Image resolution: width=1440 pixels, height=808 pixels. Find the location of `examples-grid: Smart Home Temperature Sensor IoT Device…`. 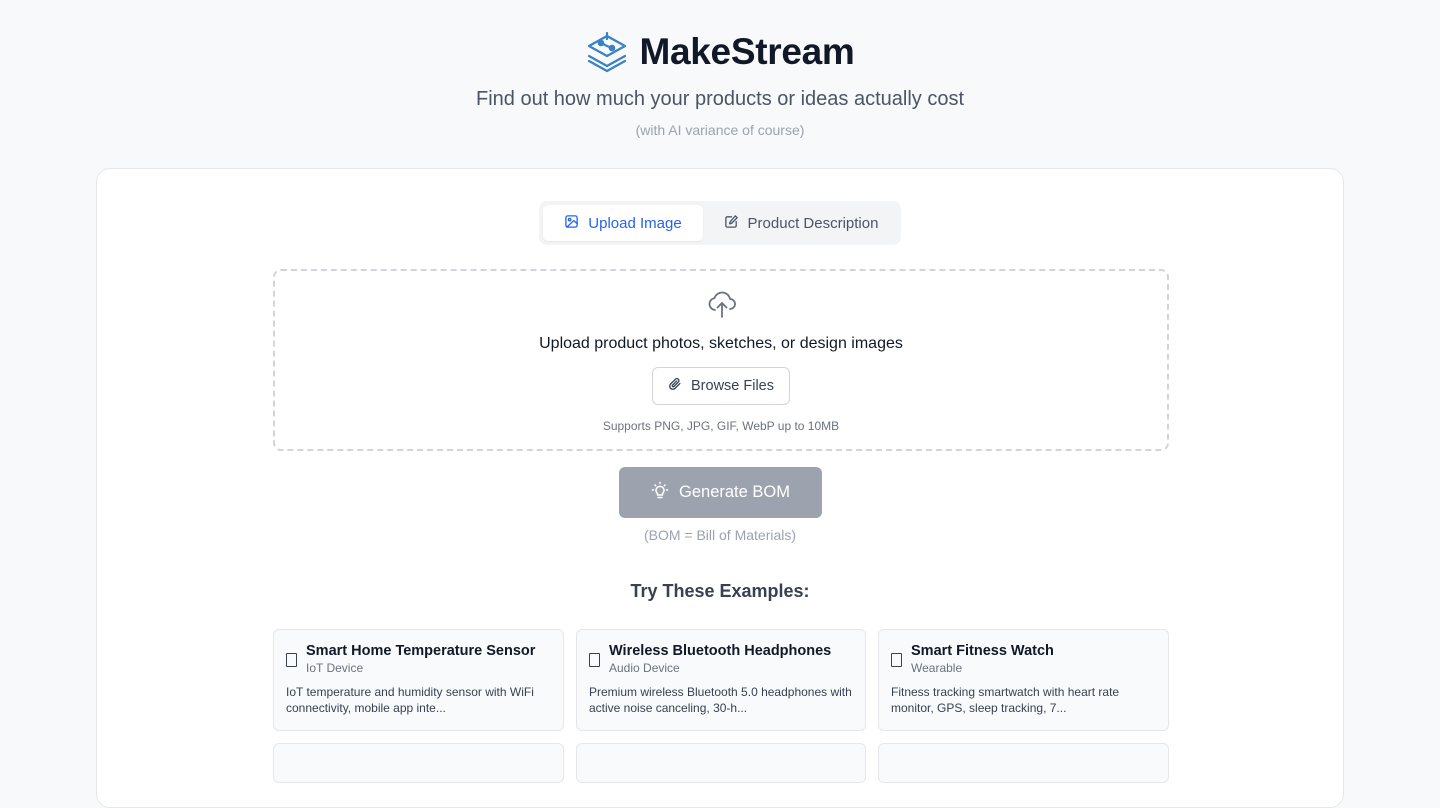

examples-grid: Smart Home Temperature Sensor IoT Device… is located at coordinates (721, 706).